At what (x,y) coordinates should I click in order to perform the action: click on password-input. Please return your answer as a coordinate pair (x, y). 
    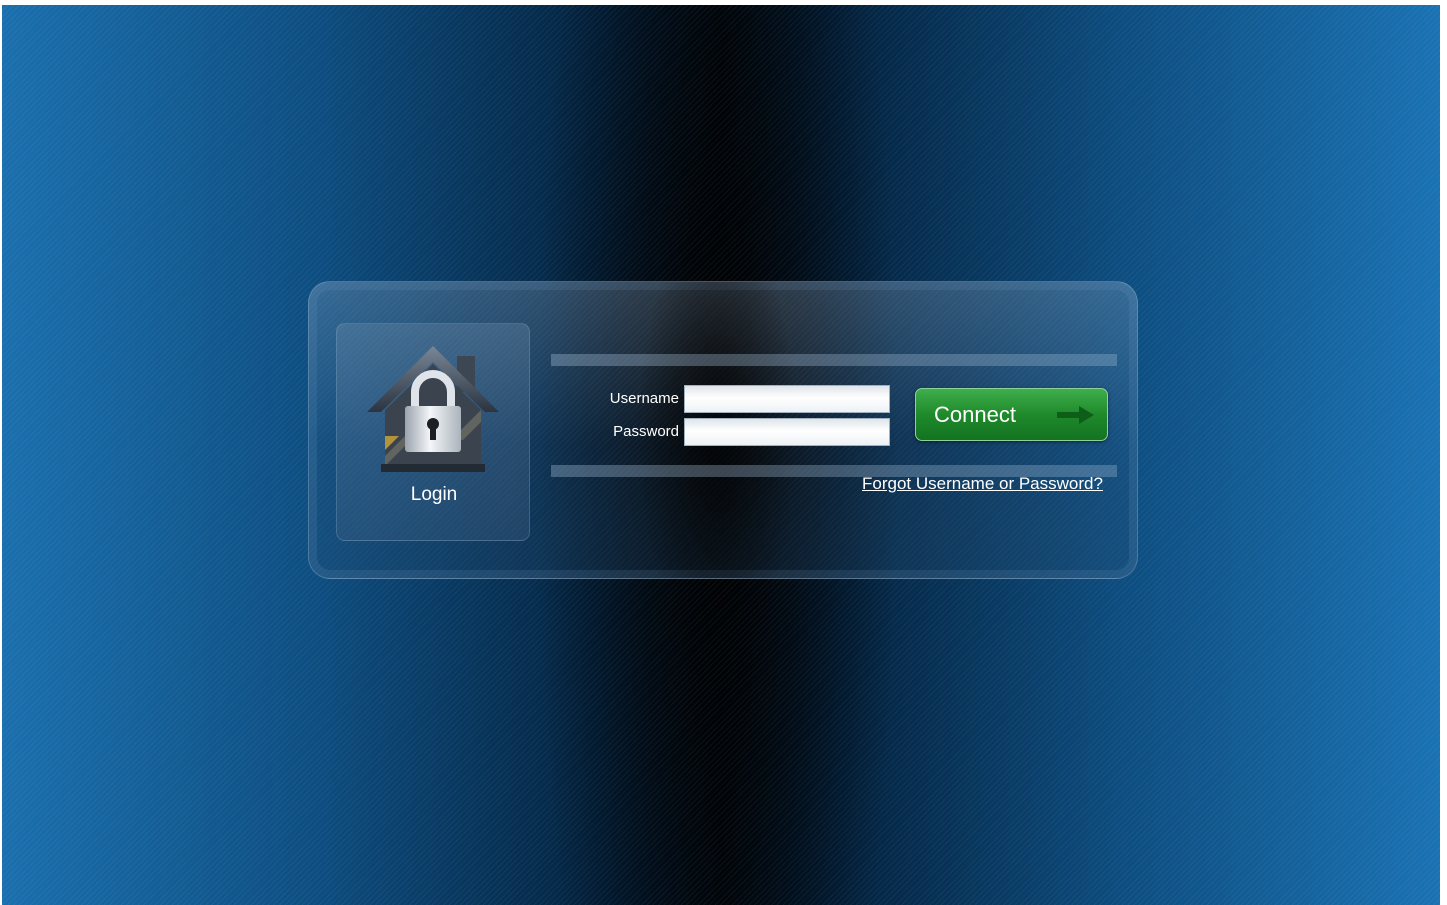
    Looking at the image, I should click on (787, 432).